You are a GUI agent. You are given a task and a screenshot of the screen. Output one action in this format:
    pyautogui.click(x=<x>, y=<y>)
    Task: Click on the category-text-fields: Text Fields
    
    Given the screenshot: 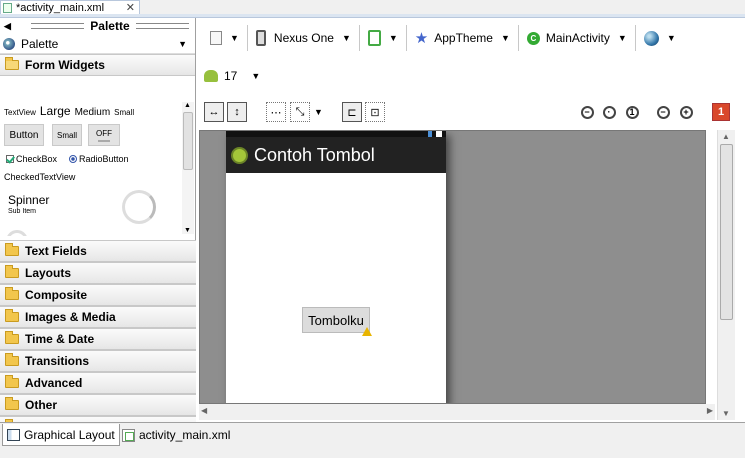 What is the action you would take?
    pyautogui.click(x=98, y=251)
    